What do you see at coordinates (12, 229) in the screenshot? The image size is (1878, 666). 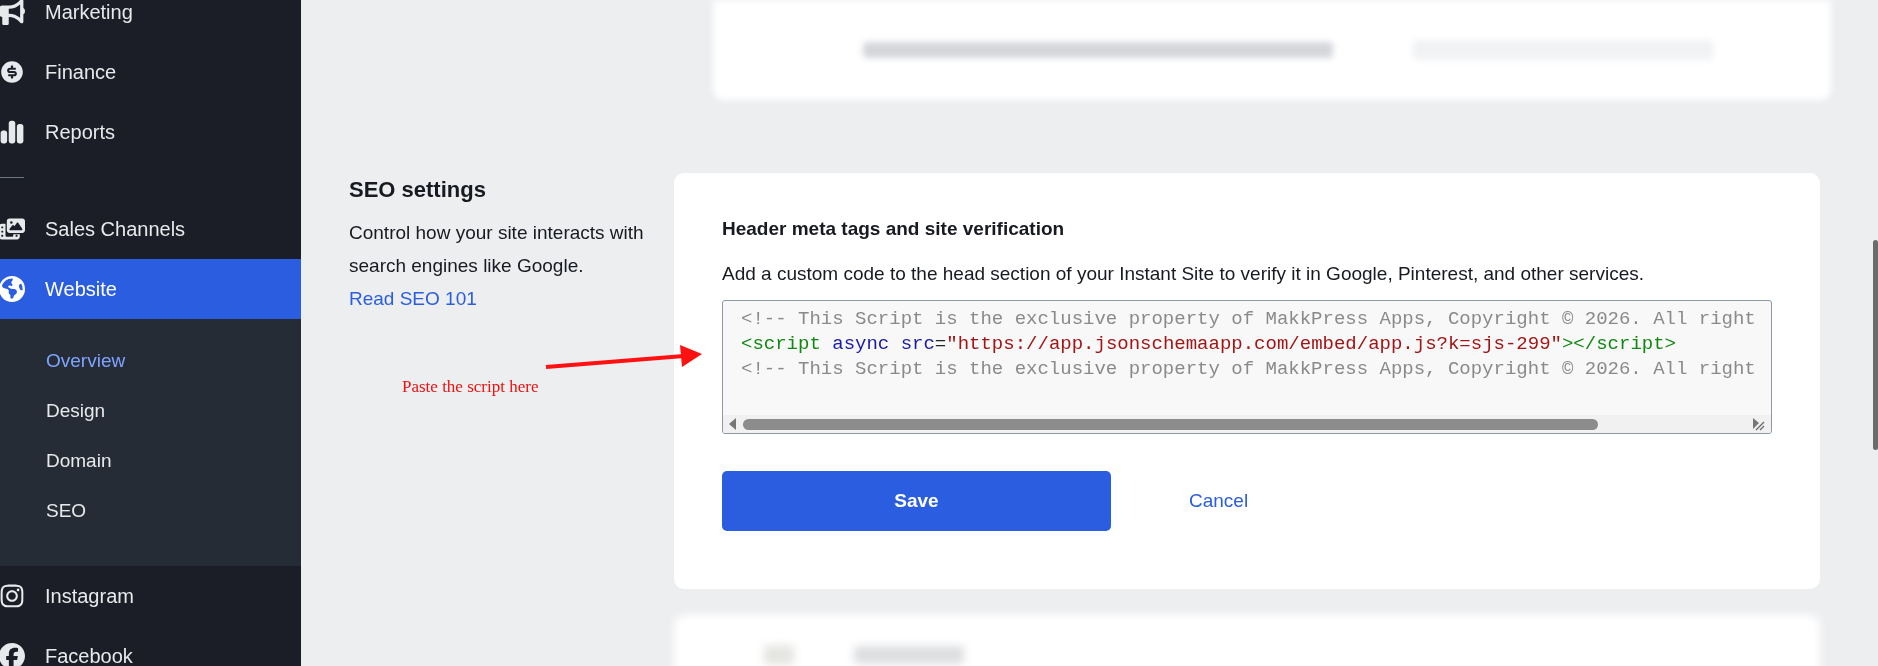 I see `stacked-cards-icon` at bounding box center [12, 229].